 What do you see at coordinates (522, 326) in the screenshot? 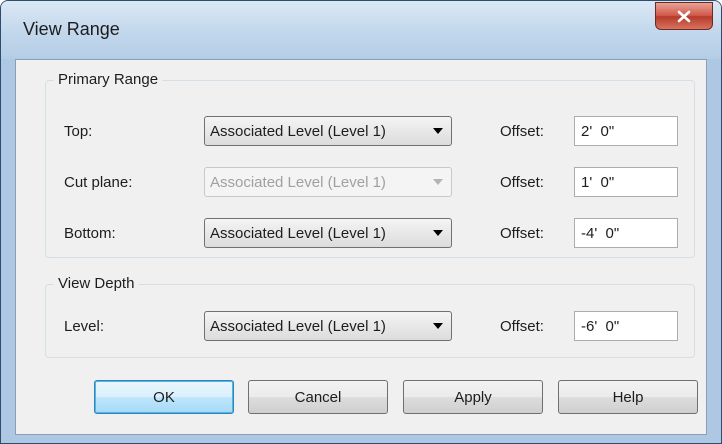
I see `view-depth-offset-label: Offset:` at bounding box center [522, 326].